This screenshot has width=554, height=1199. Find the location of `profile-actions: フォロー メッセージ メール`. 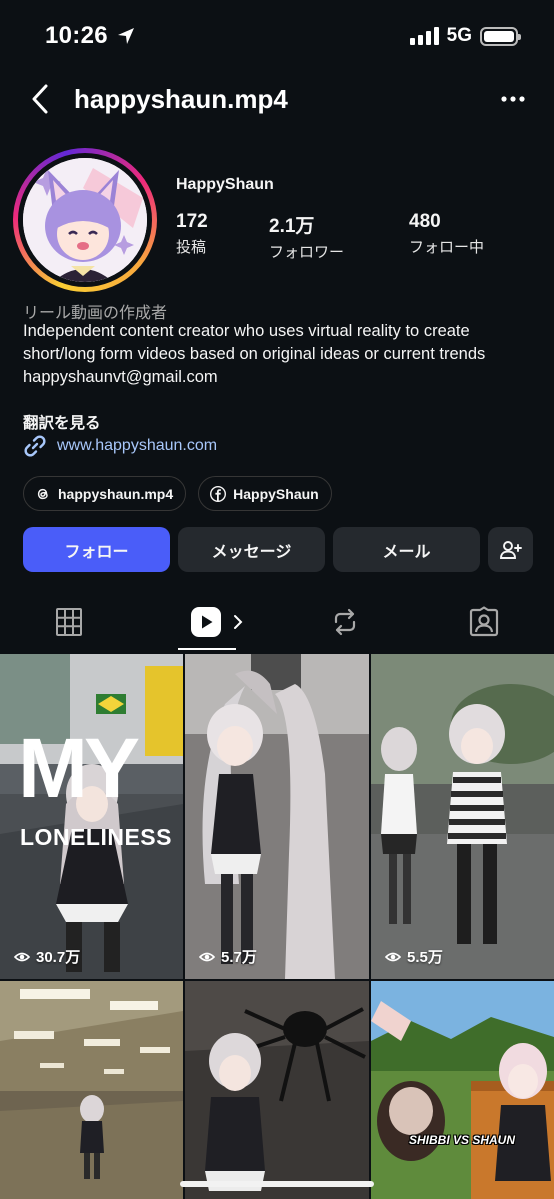

profile-actions: フォロー メッセージ メール is located at coordinates (278, 549).